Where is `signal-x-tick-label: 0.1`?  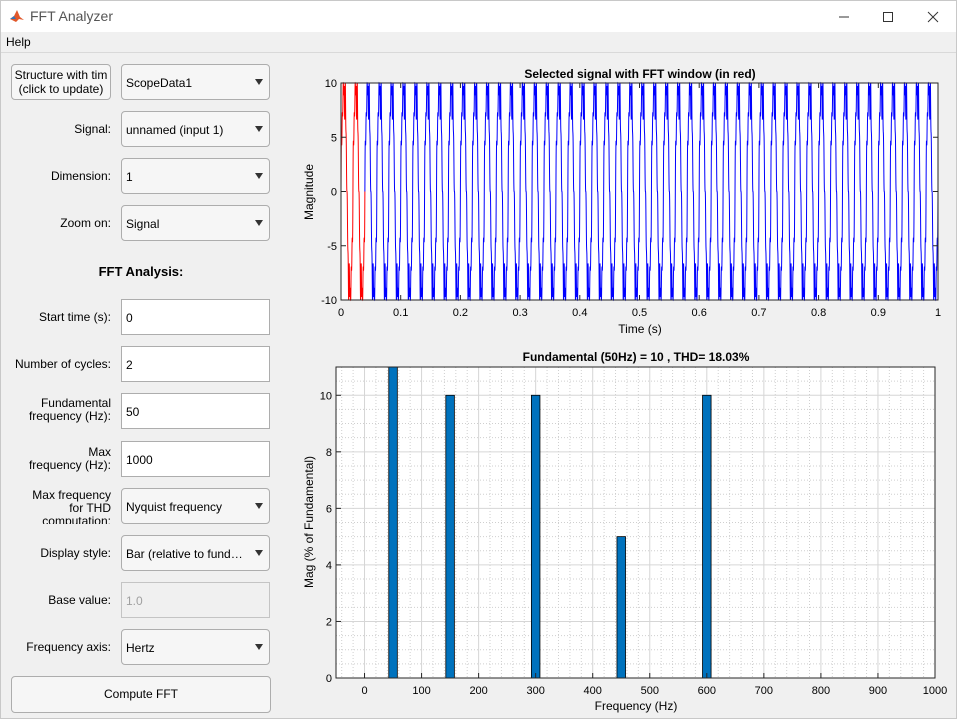
signal-x-tick-label: 0.1 is located at coordinates (400, 313).